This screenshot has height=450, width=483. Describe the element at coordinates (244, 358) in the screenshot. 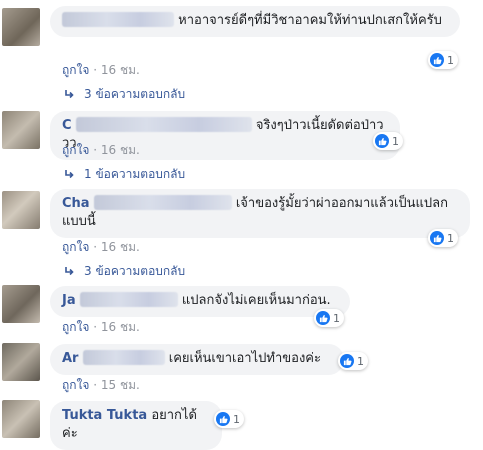

I see `comment-text: เคยเห็นเขาเอาไปทำของค่ะ` at that location.